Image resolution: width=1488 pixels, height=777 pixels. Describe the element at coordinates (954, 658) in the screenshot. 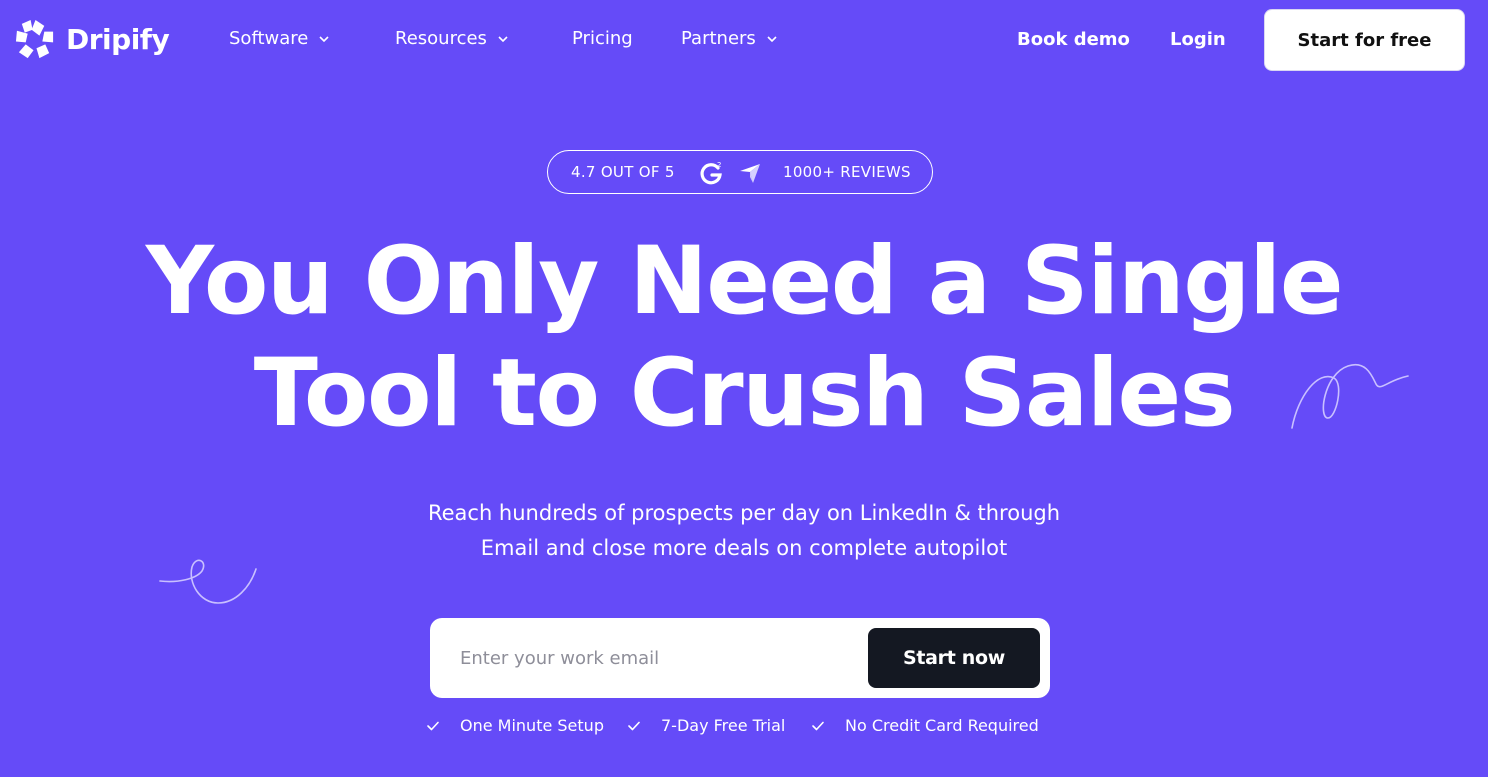

I see `start-now-button: Start now` at that location.